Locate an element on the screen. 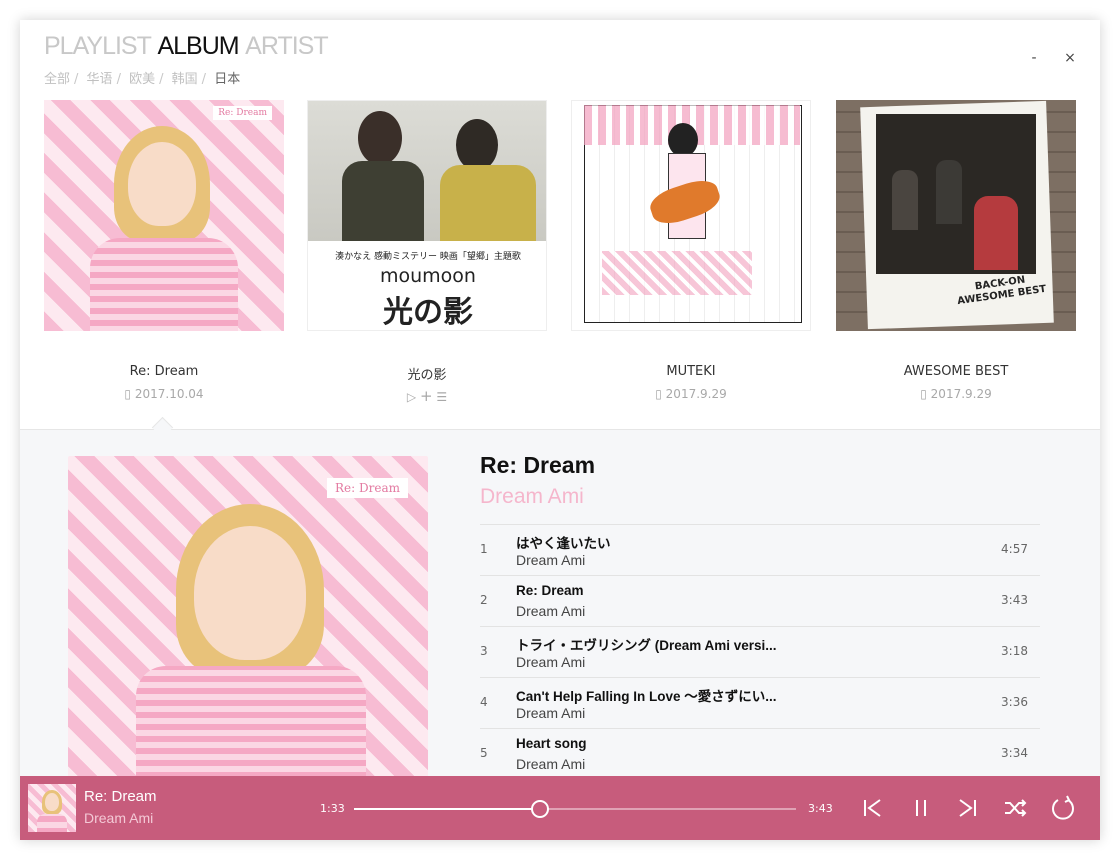 The width and height of the screenshot is (1120, 860). close-button: × is located at coordinates (1070, 58).